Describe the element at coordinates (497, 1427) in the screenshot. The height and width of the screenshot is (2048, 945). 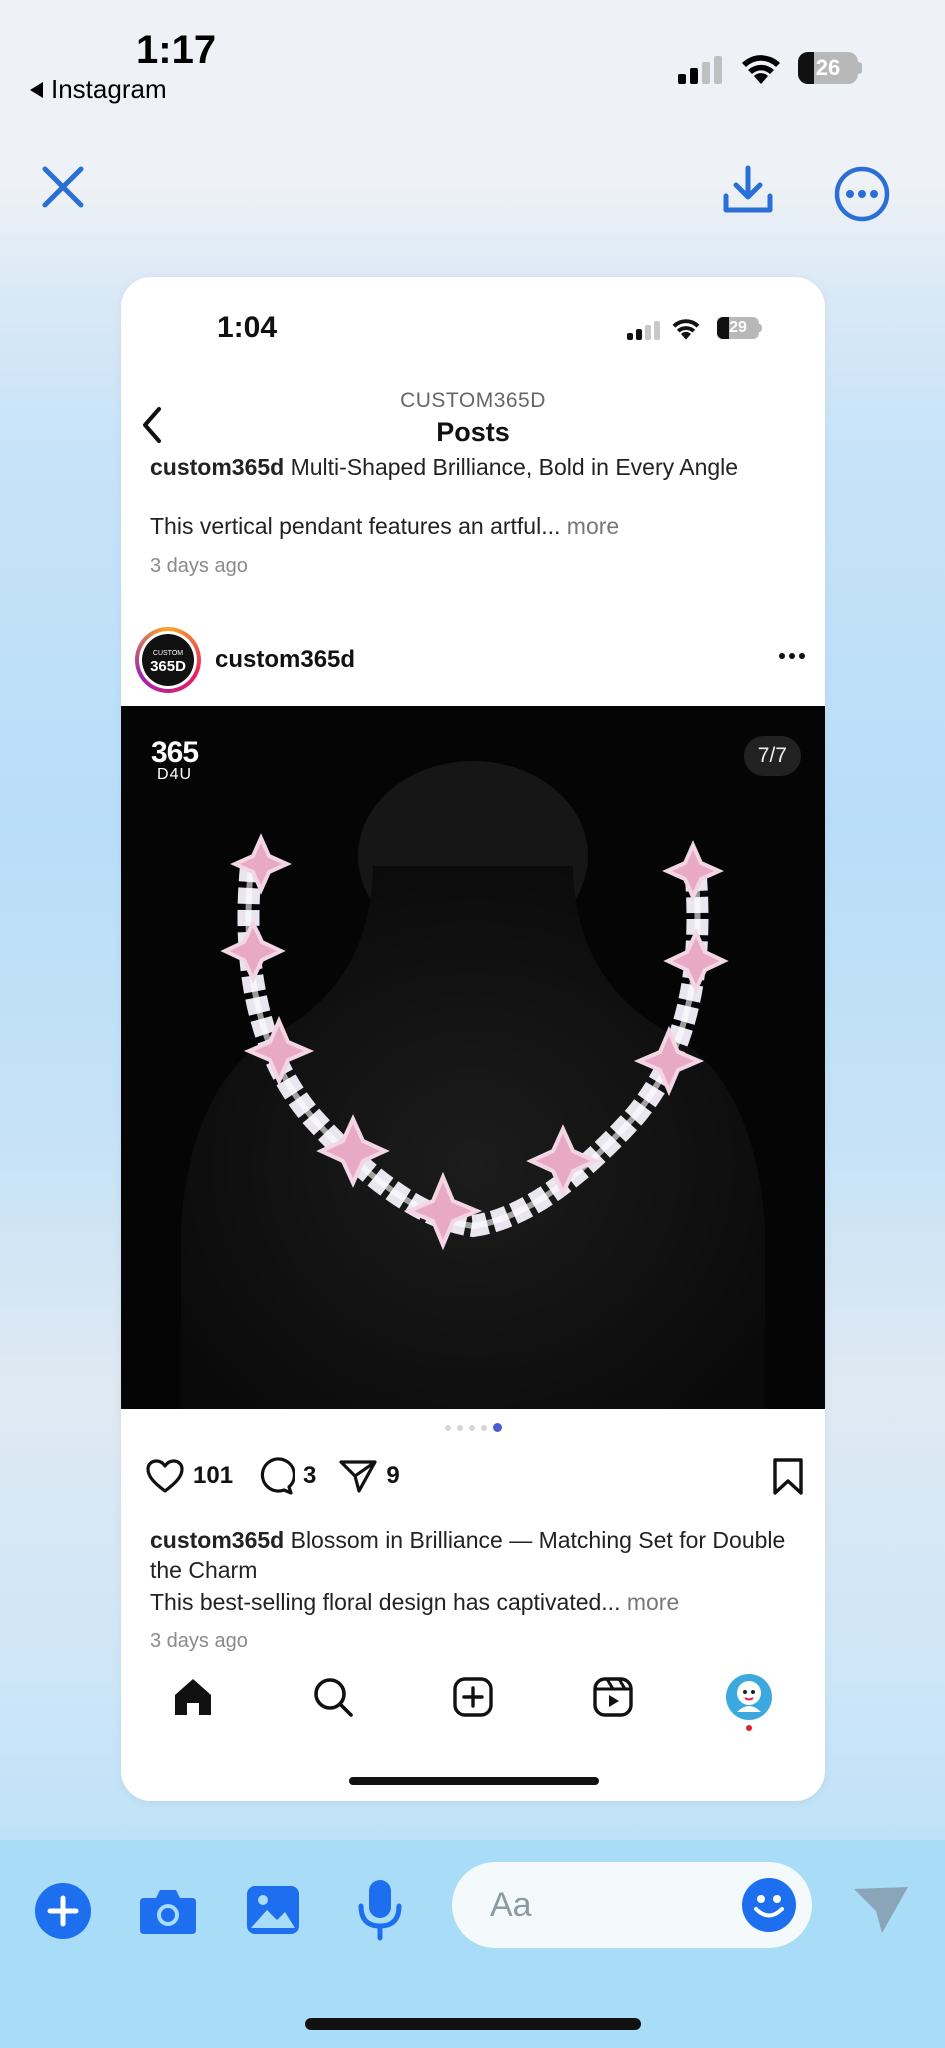
I see `carousel-dot-active` at that location.